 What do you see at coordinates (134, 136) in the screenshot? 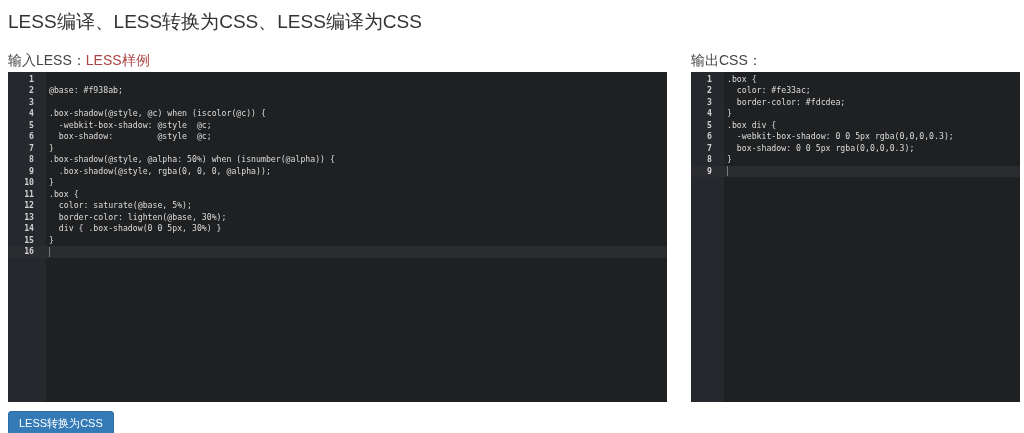
I see `code-line: box-shadow: @style @c;` at bounding box center [134, 136].